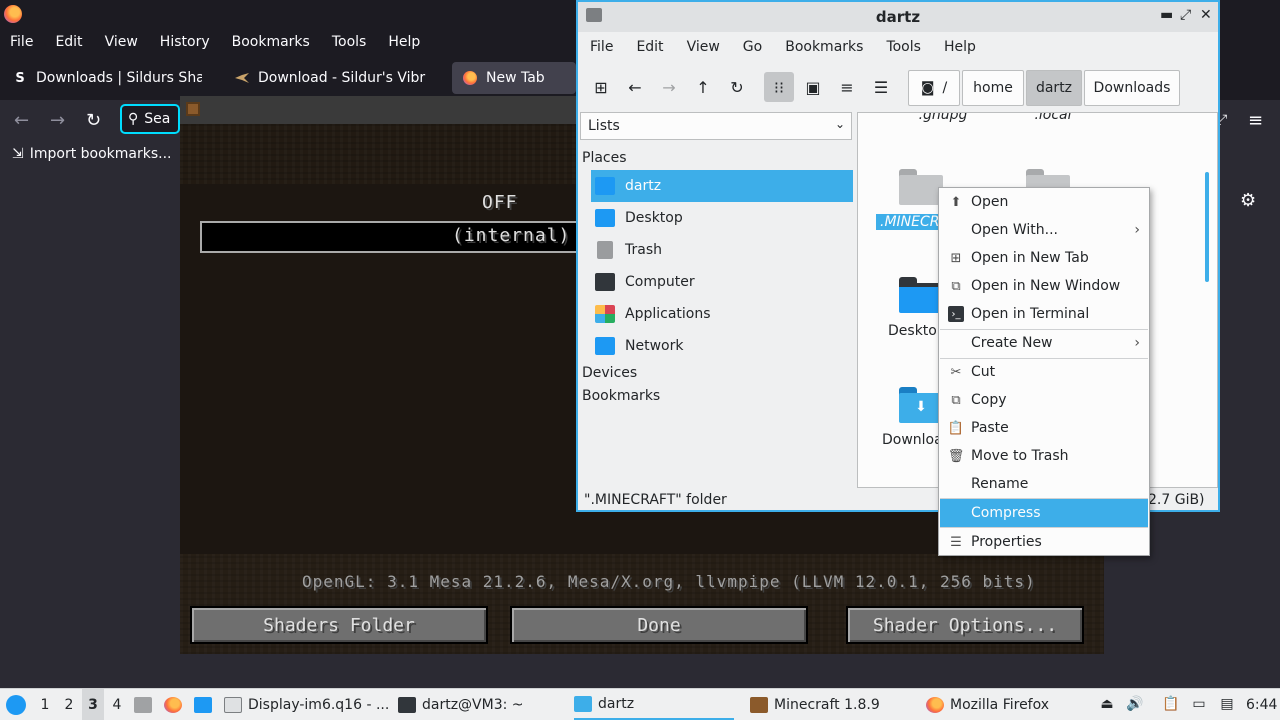  I want to click on task-file-manager: dartz, so click(654, 704).